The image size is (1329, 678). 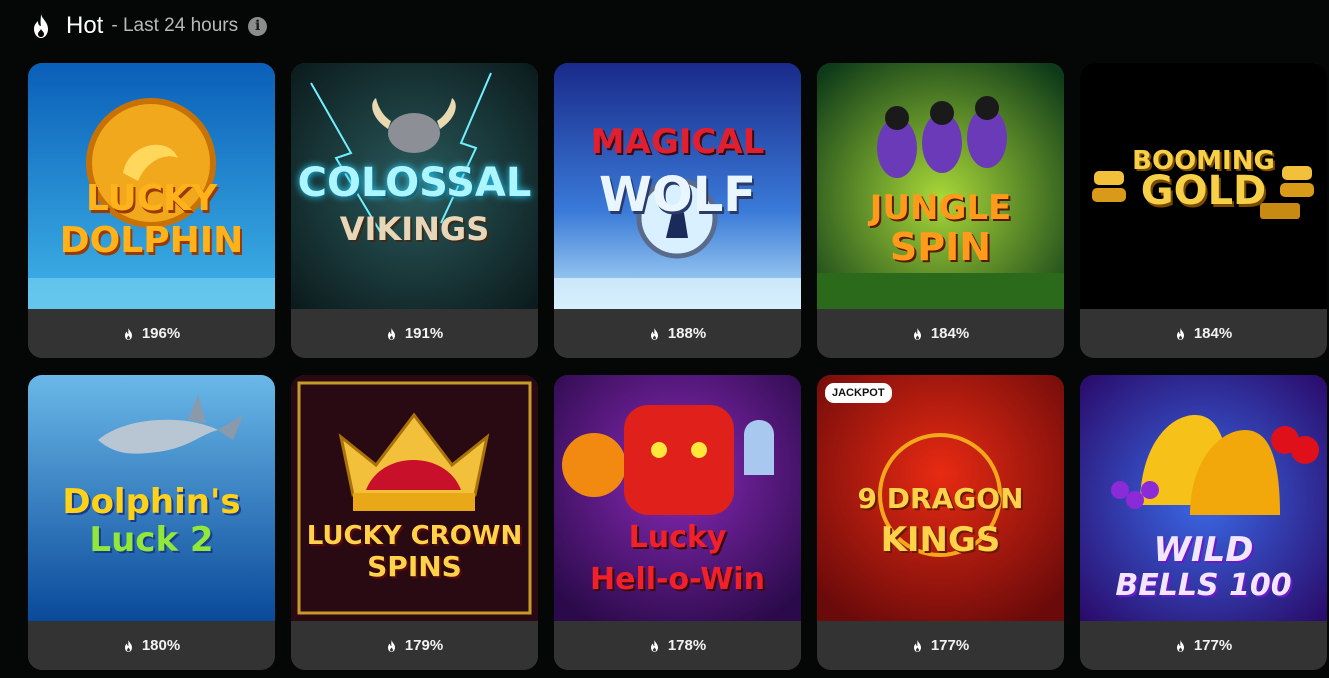 What do you see at coordinates (858, 393) in the screenshot?
I see `jackpot-badge: JACKPOT` at bounding box center [858, 393].